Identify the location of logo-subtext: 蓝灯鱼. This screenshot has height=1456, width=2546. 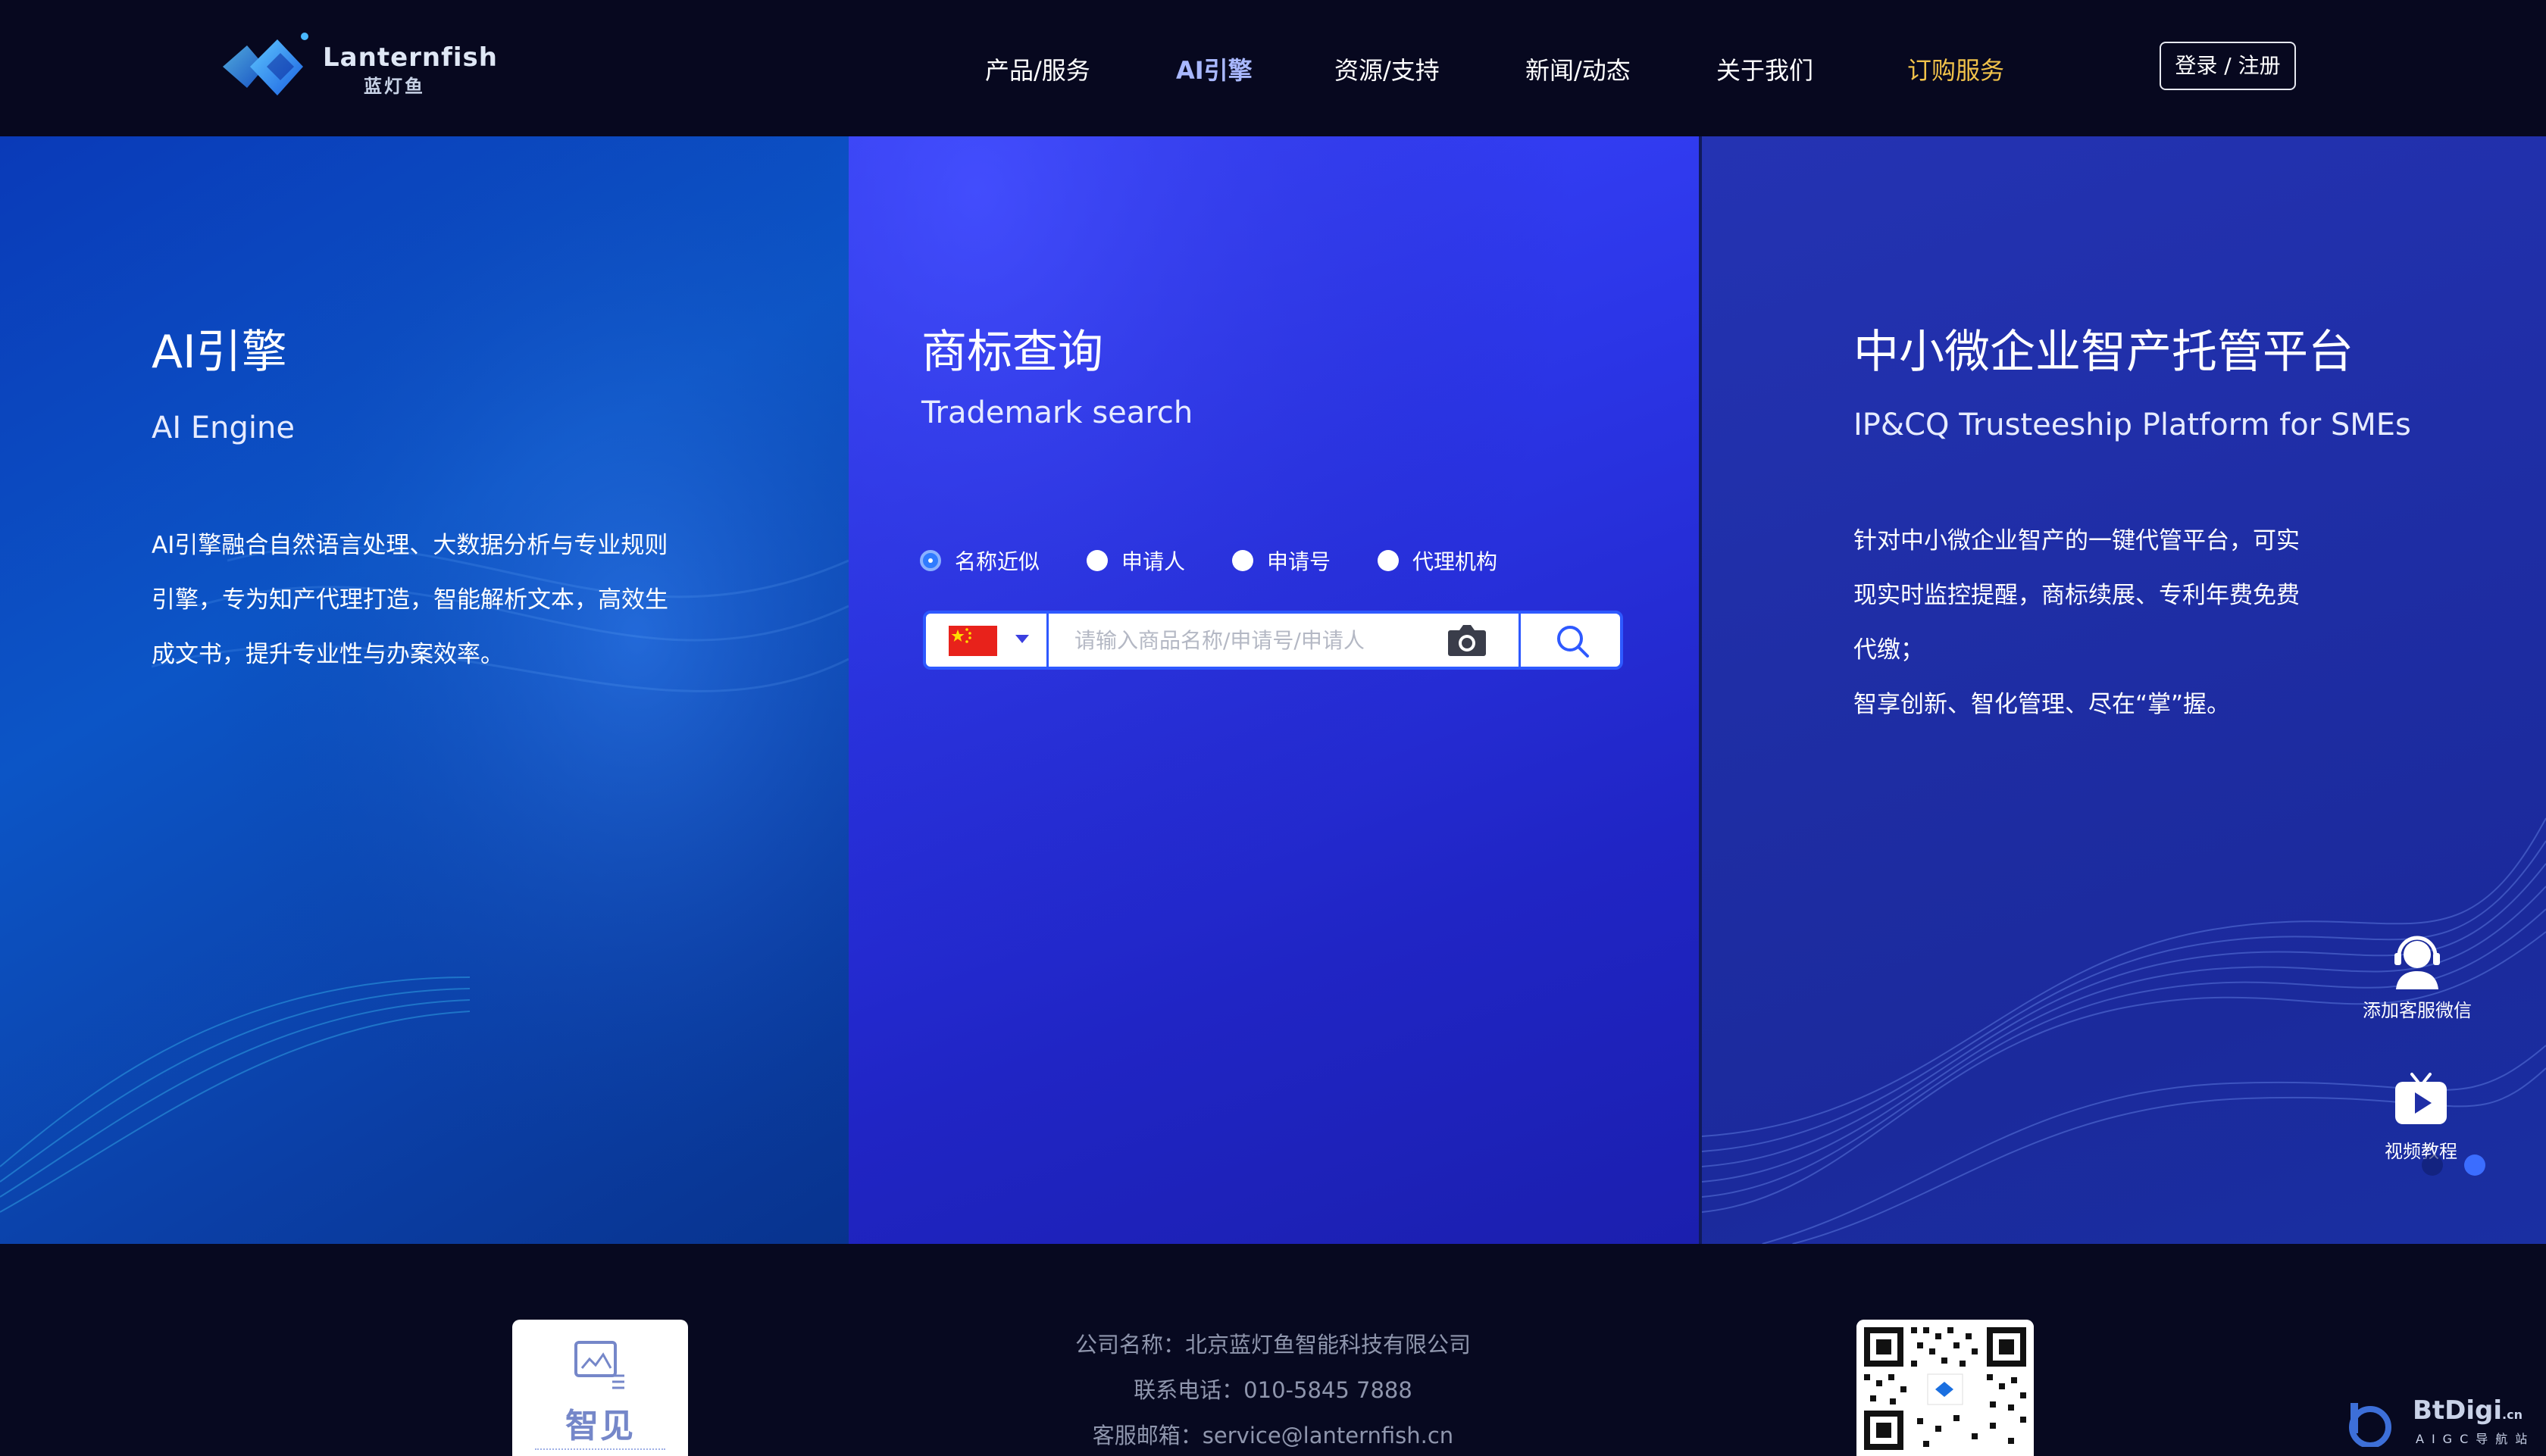
(394, 86).